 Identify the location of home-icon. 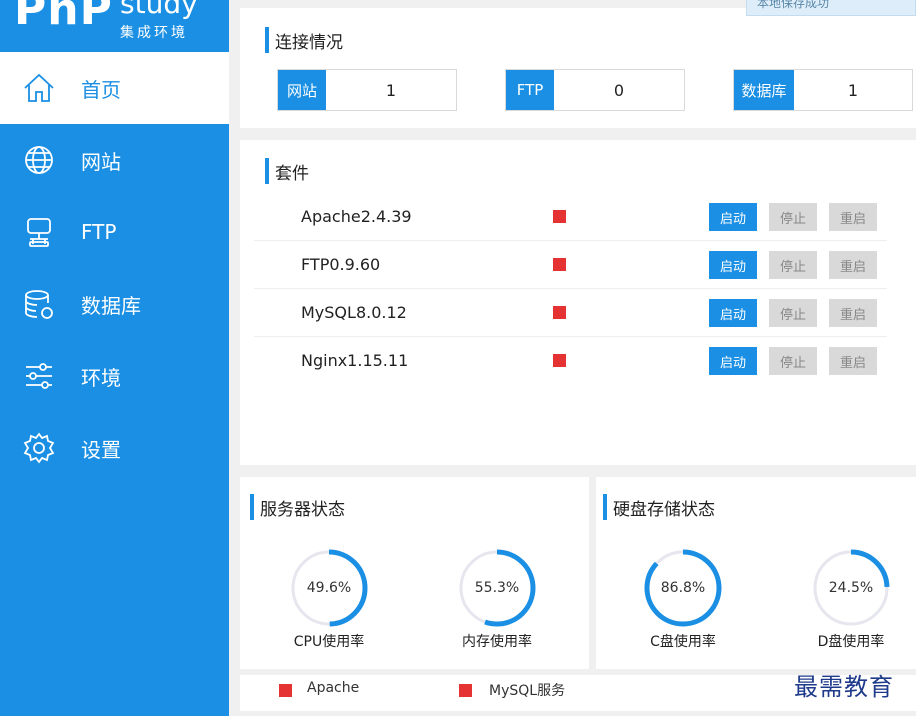
(39, 88).